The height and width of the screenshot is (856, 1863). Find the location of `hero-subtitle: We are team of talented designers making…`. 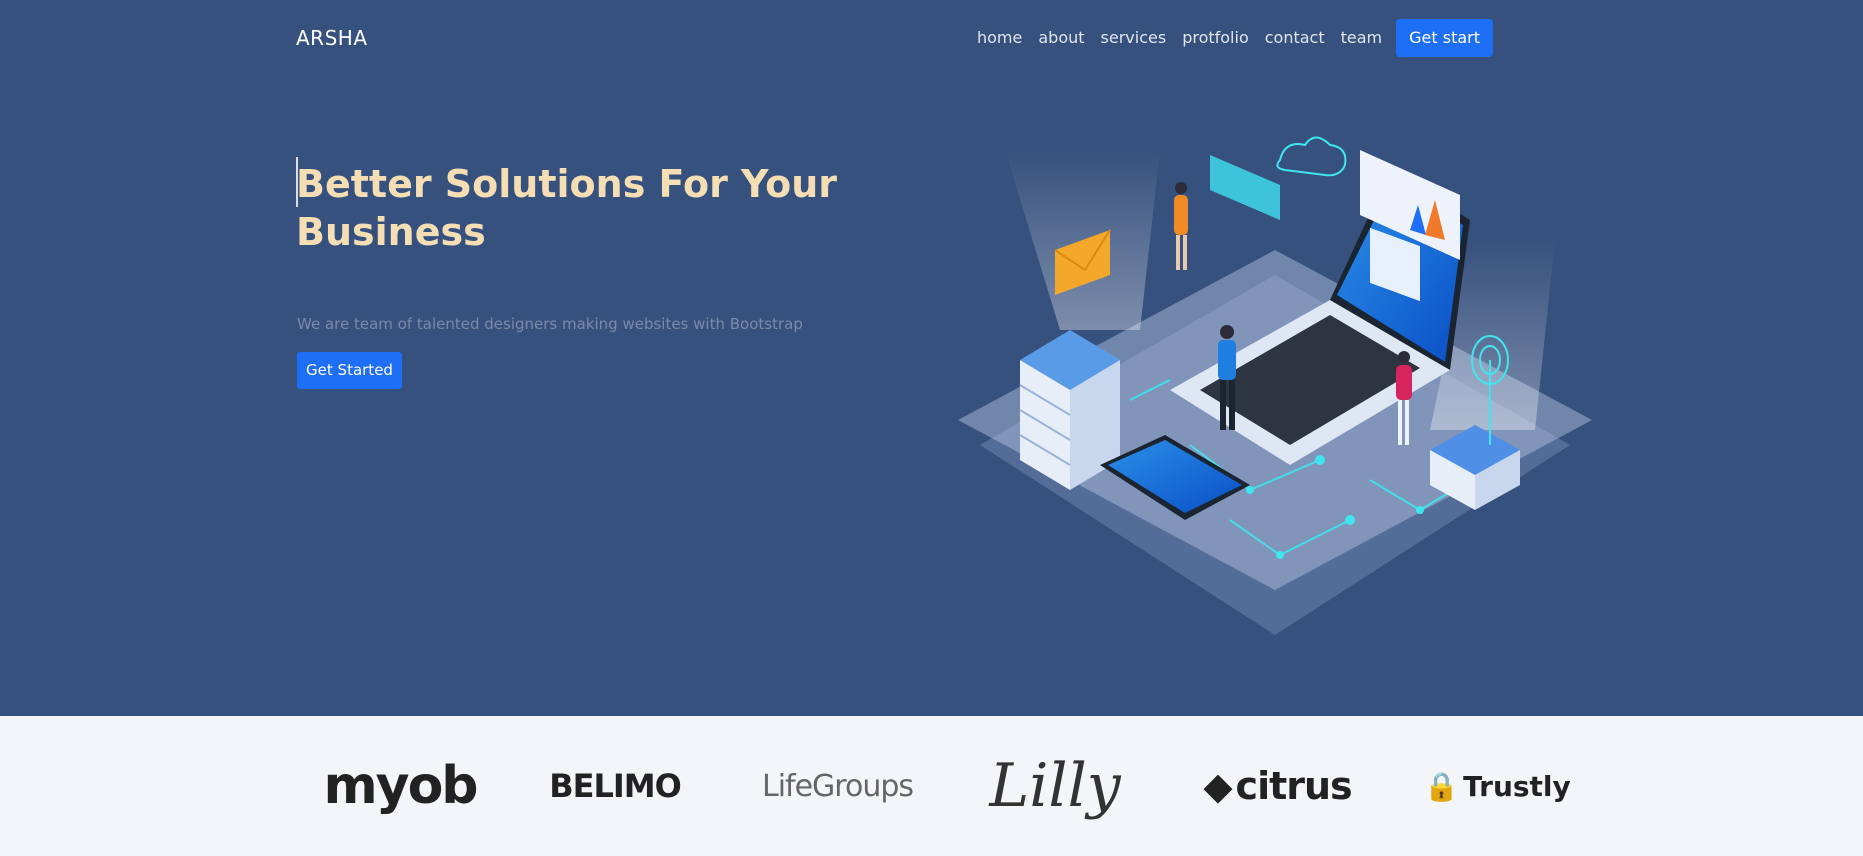

hero-subtitle: We are team of talented designers making… is located at coordinates (550, 324).